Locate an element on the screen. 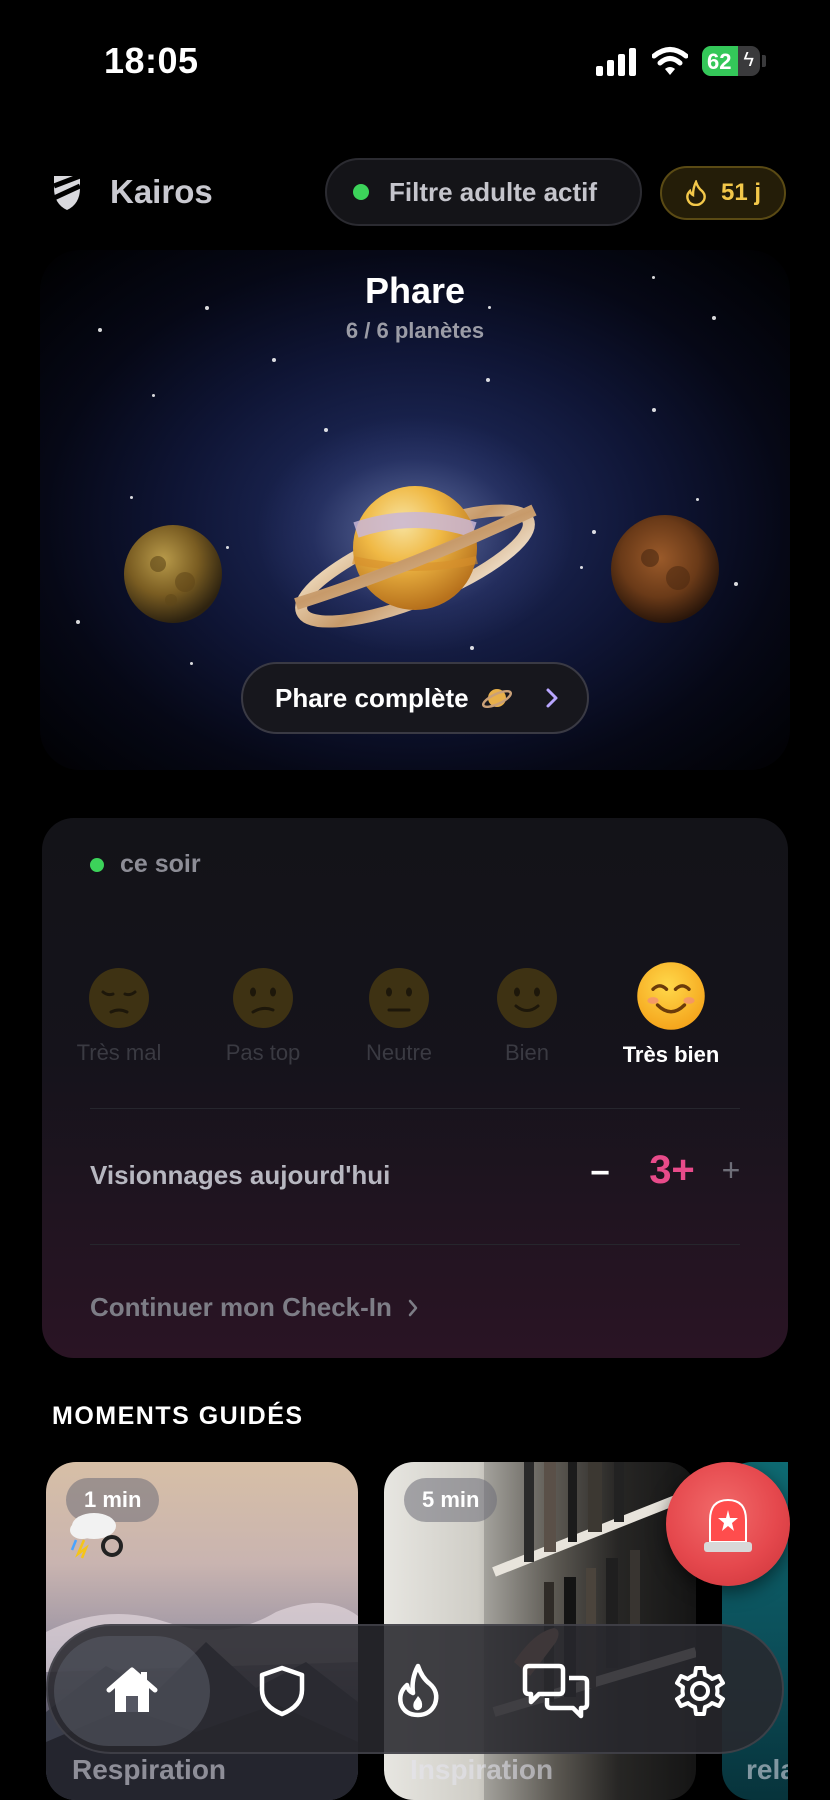 Image resolution: width=830 pixels, height=1800 pixels. mood-option-bien: Bien is located at coordinates (527, 1016).